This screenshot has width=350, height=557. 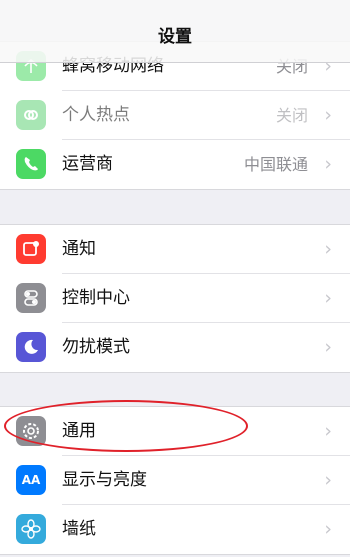 What do you see at coordinates (31, 164) in the screenshot?
I see `phone-icon` at bounding box center [31, 164].